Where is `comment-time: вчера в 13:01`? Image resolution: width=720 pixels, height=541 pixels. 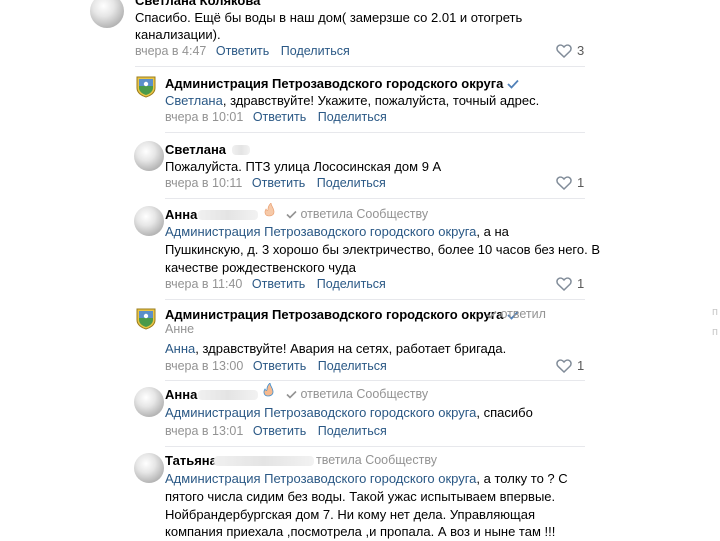
comment-time: вчера в 13:01 is located at coordinates (204, 431).